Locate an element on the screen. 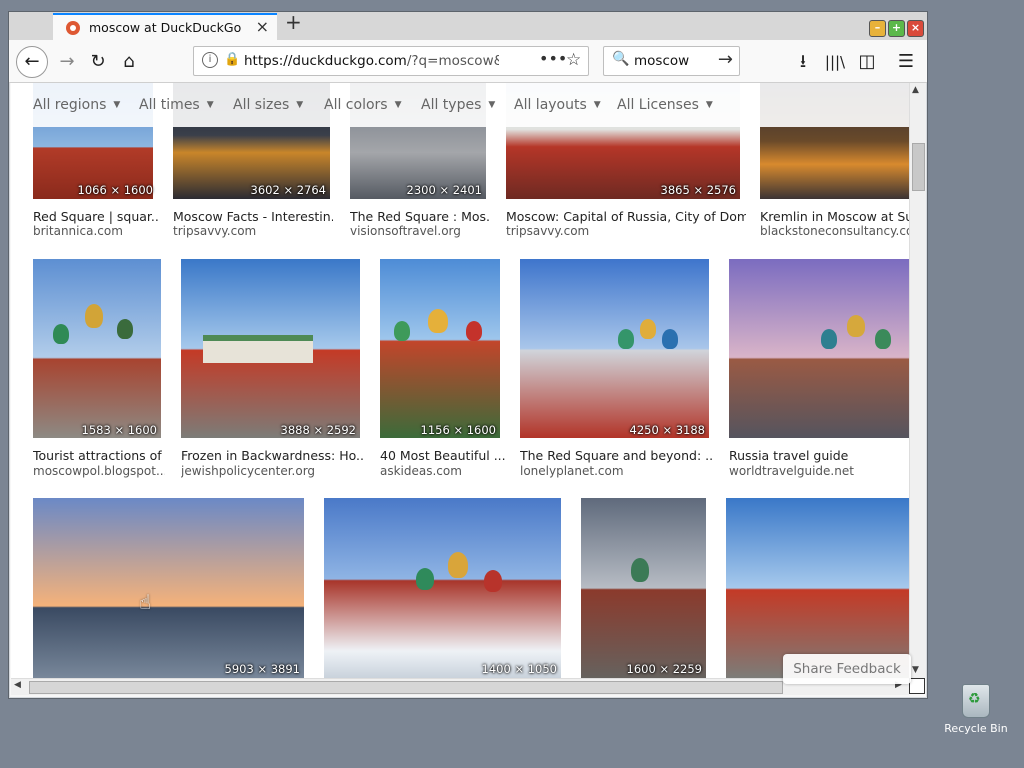 This screenshot has height=768, width=1024. image-dimensions: 3602 × 2764 is located at coordinates (288, 190).